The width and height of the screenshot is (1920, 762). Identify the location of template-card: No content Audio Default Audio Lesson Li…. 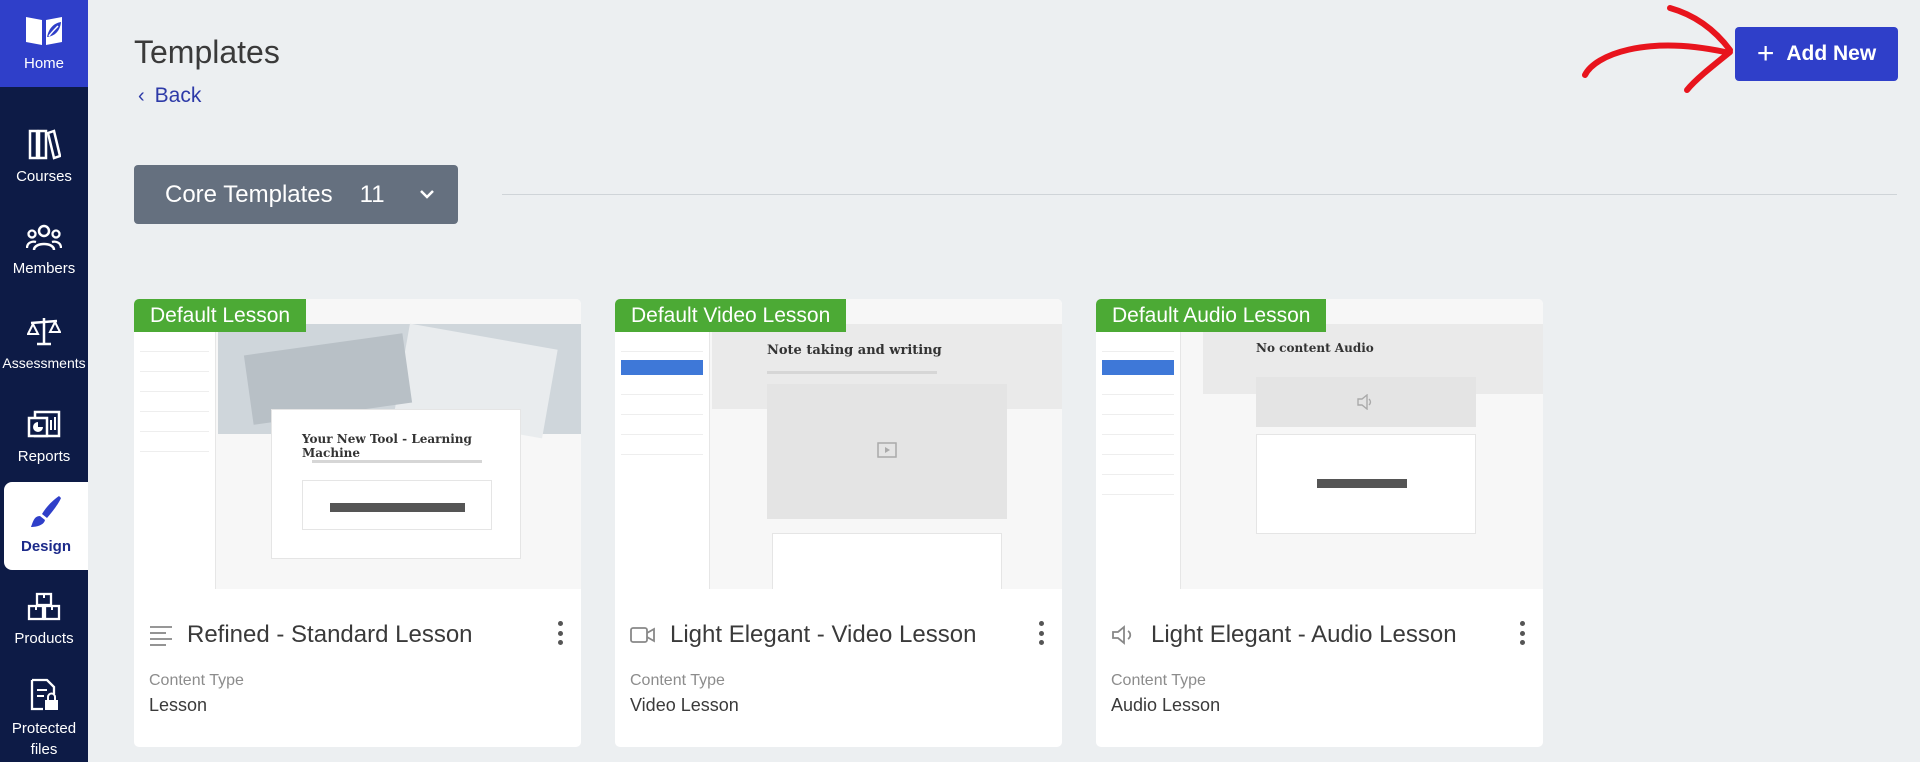
(1319, 523).